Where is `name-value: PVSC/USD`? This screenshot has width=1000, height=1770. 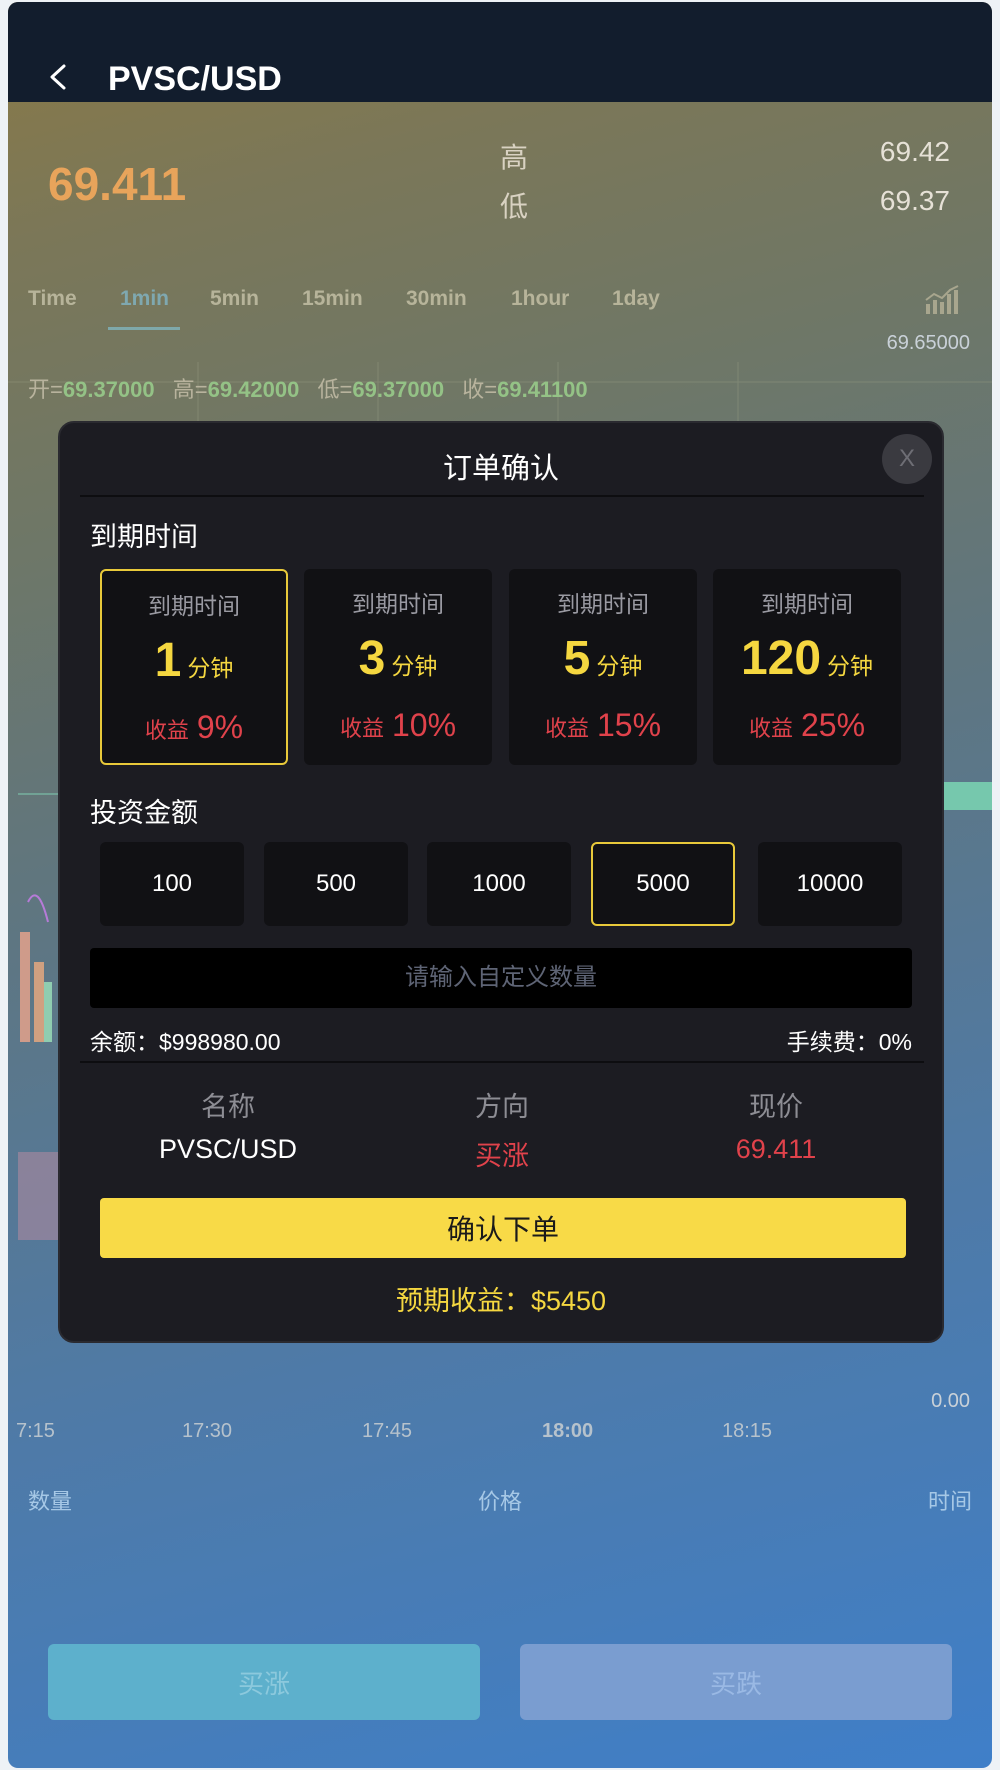
name-value: PVSC/USD is located at coordinates (228, 1149).